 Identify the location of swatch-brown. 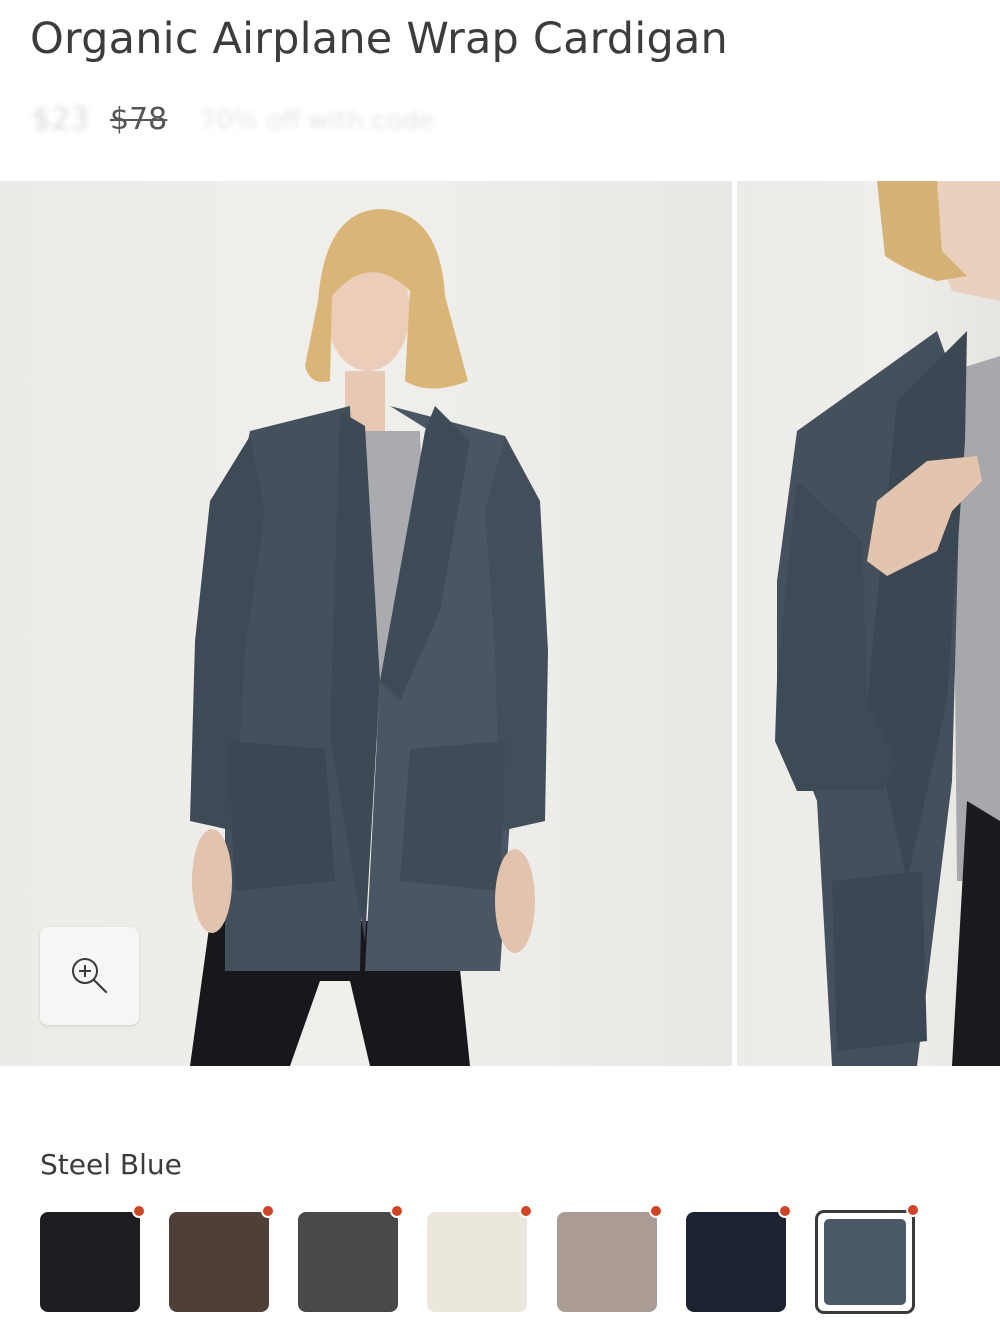
(222, 1258).